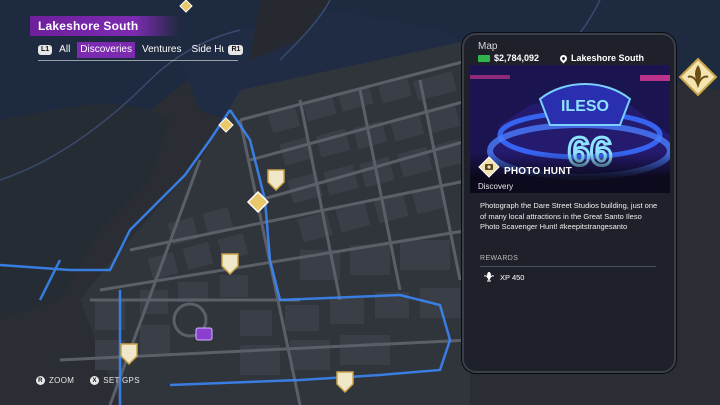 The image size is (720, 405). I want to click on phone-app-title: Map, so click(488, 46).